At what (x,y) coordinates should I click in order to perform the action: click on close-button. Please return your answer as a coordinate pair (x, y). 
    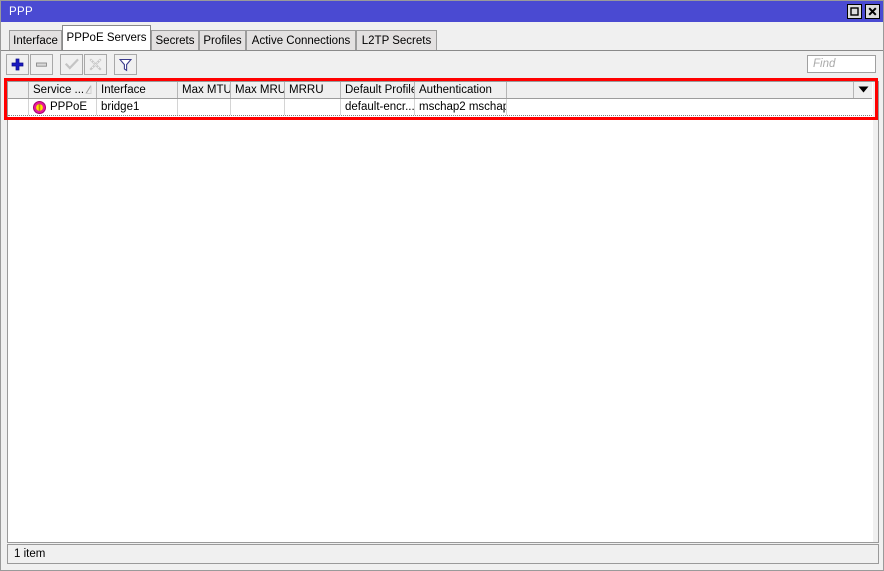
    Looking at the image, I should click on (872, 11).